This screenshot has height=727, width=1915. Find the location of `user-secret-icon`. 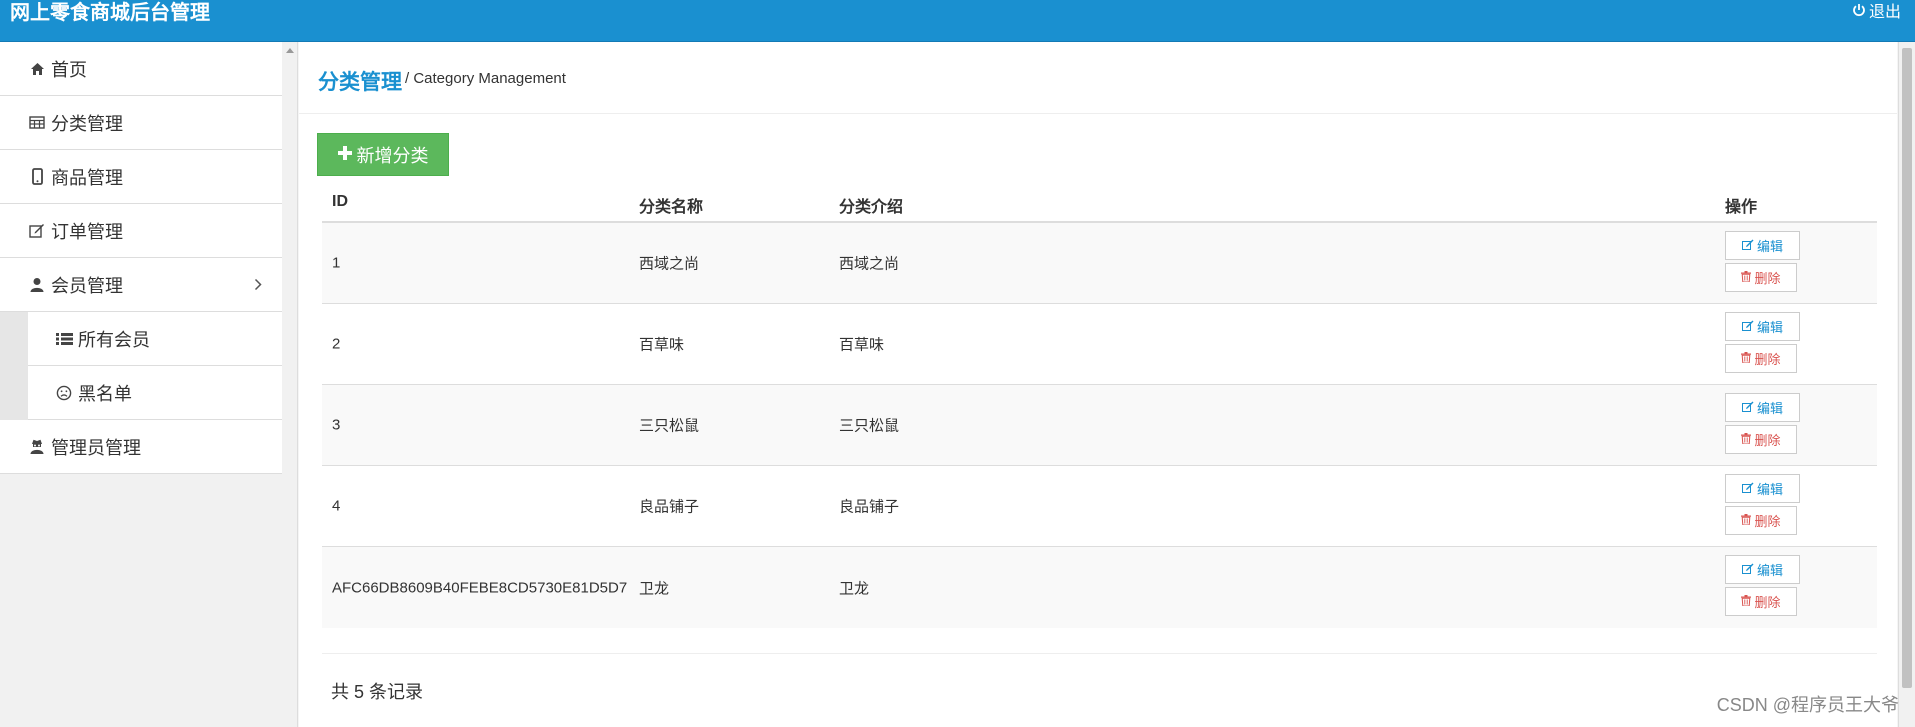

user-secret-icon is located at coordinates (37, 446).